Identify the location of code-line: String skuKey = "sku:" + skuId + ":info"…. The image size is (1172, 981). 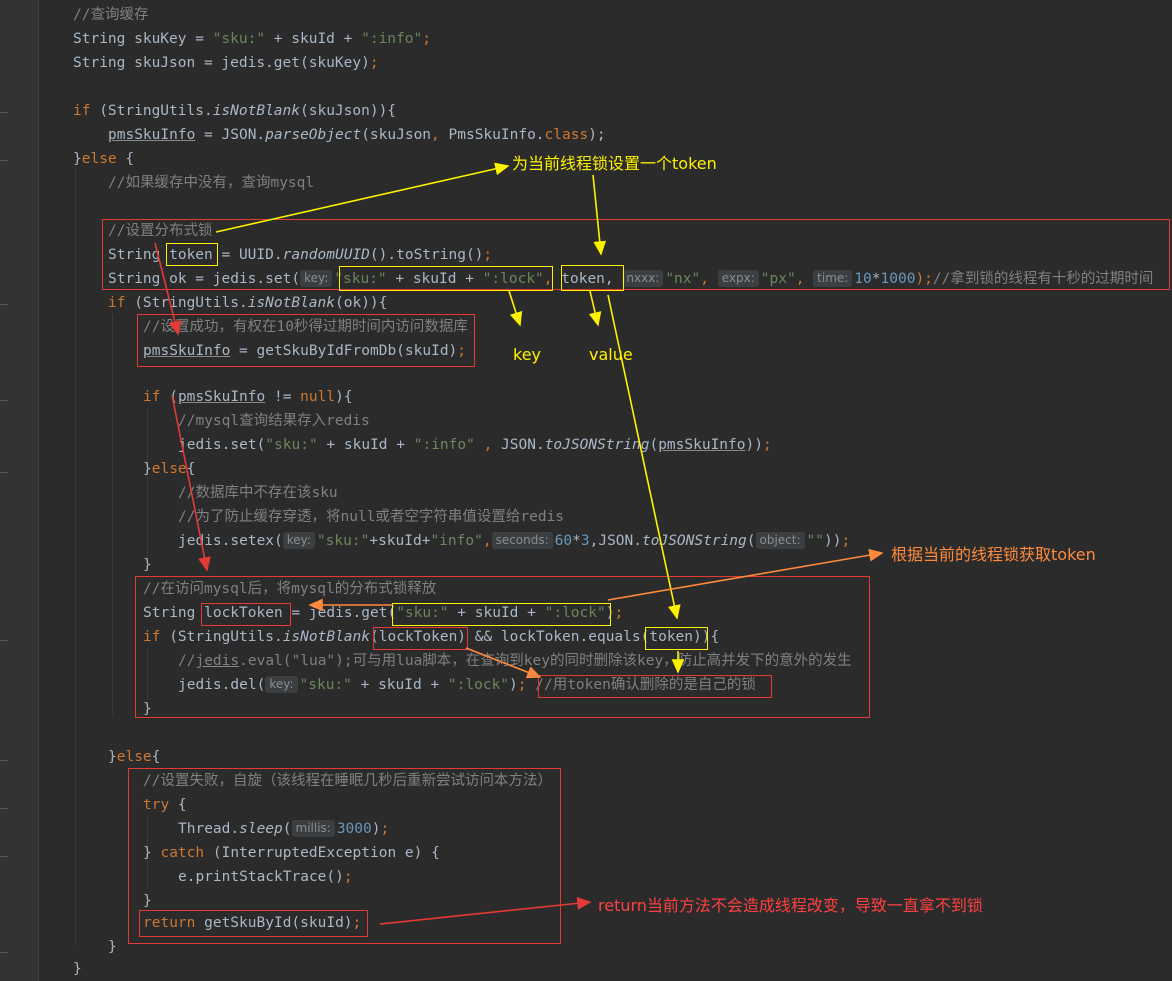
(252, 39).